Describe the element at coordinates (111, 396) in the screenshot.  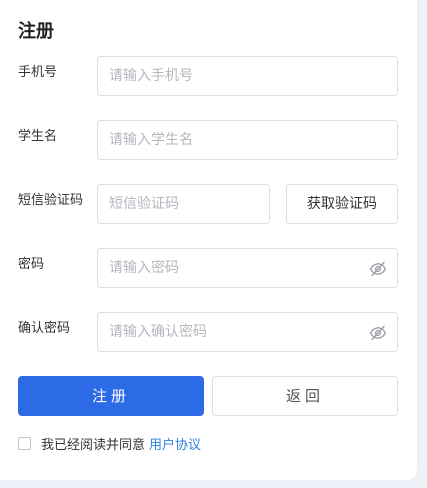
I see `register-button: 注册` at that location.